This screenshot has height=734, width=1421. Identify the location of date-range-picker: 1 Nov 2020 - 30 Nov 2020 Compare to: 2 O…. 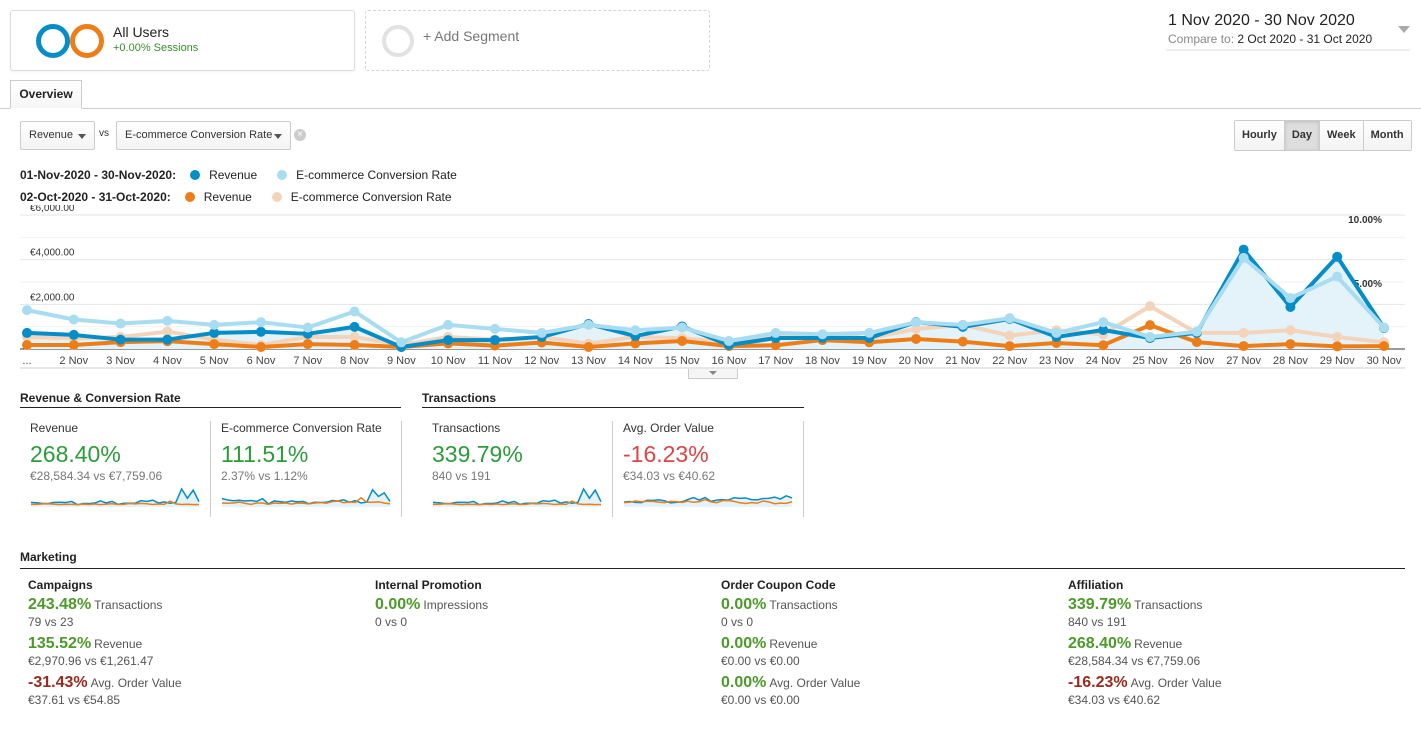
(1288, 30).